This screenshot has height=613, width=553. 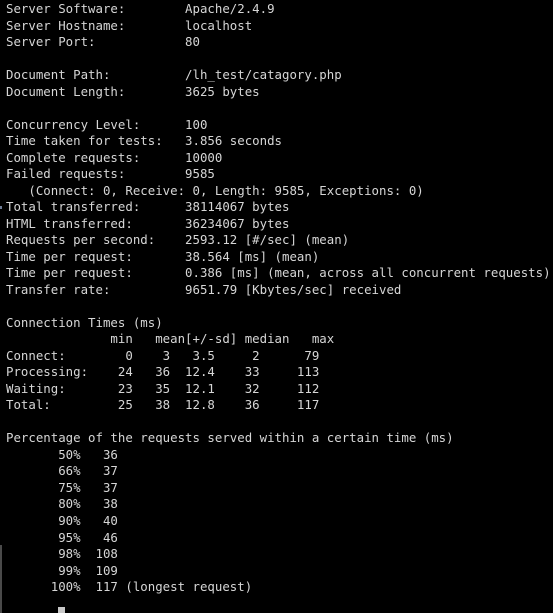 I want to click on scrollbar-thumb, so click(x=1, y=579).